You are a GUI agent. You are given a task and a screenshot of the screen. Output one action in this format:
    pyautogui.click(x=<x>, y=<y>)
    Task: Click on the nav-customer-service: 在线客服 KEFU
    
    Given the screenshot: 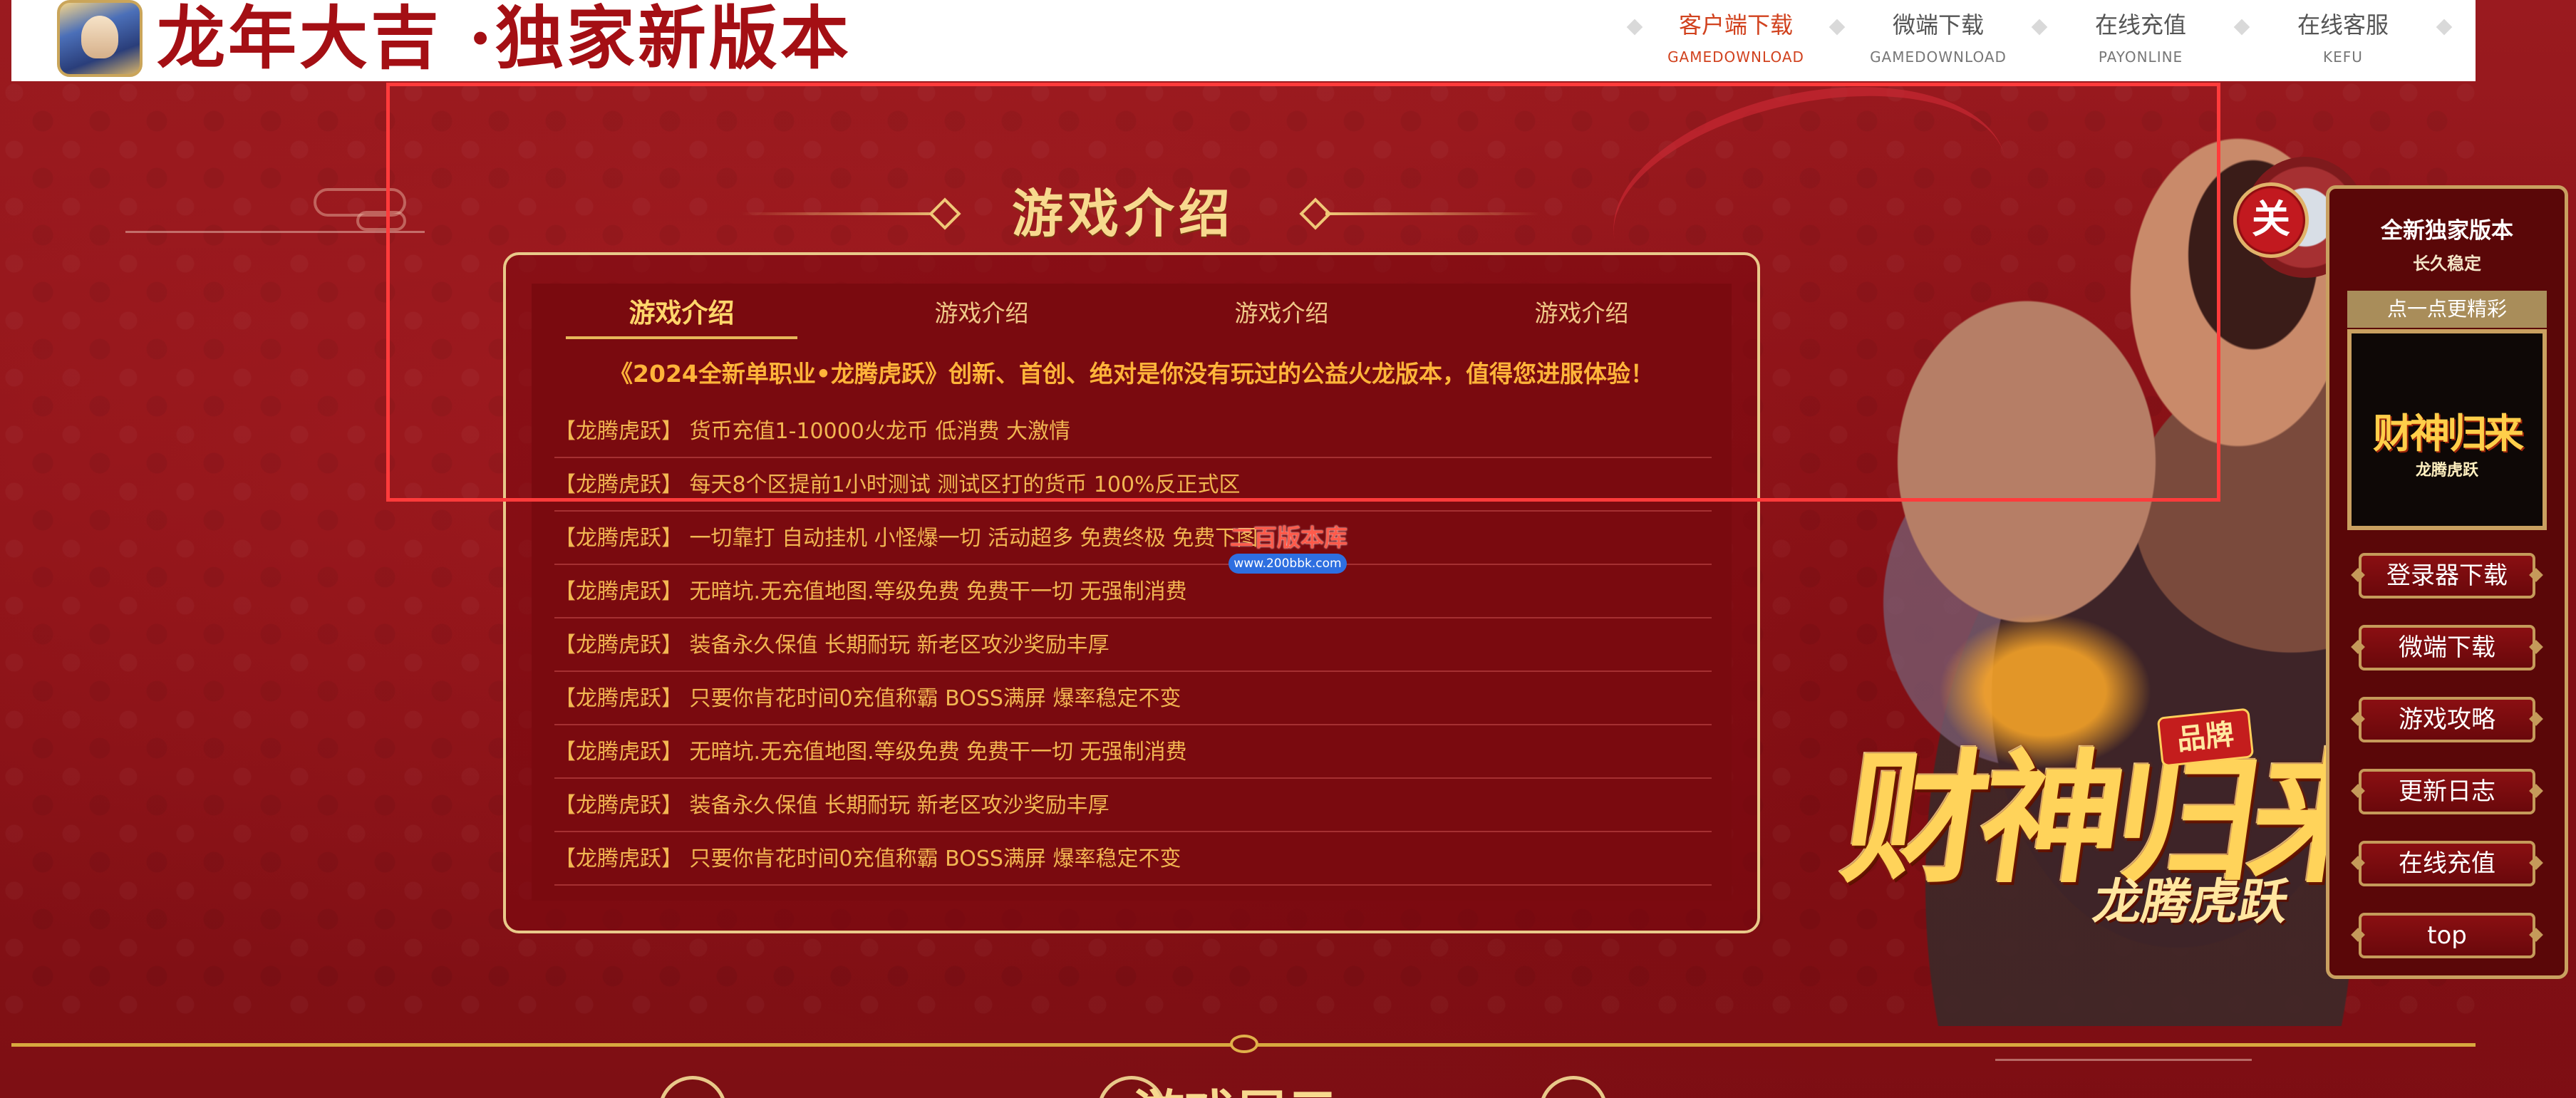 What is the action you would take?
    pyautogui.click(x=2343, y=33)
    